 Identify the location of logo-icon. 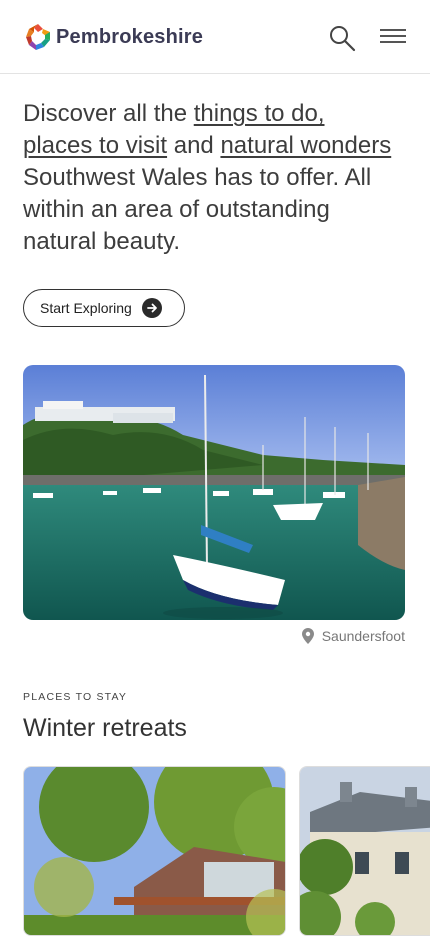
(38, 37).